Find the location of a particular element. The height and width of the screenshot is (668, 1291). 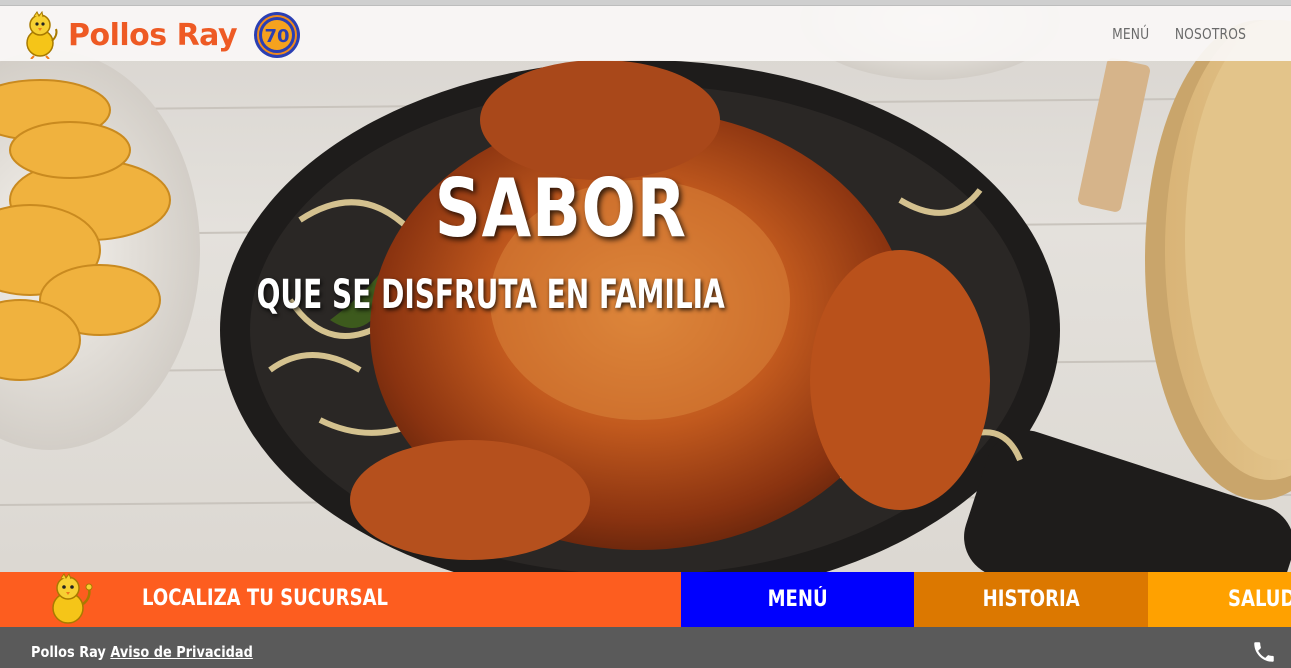

historia-label: HISTORIA is located at coordinates (1031, 599).